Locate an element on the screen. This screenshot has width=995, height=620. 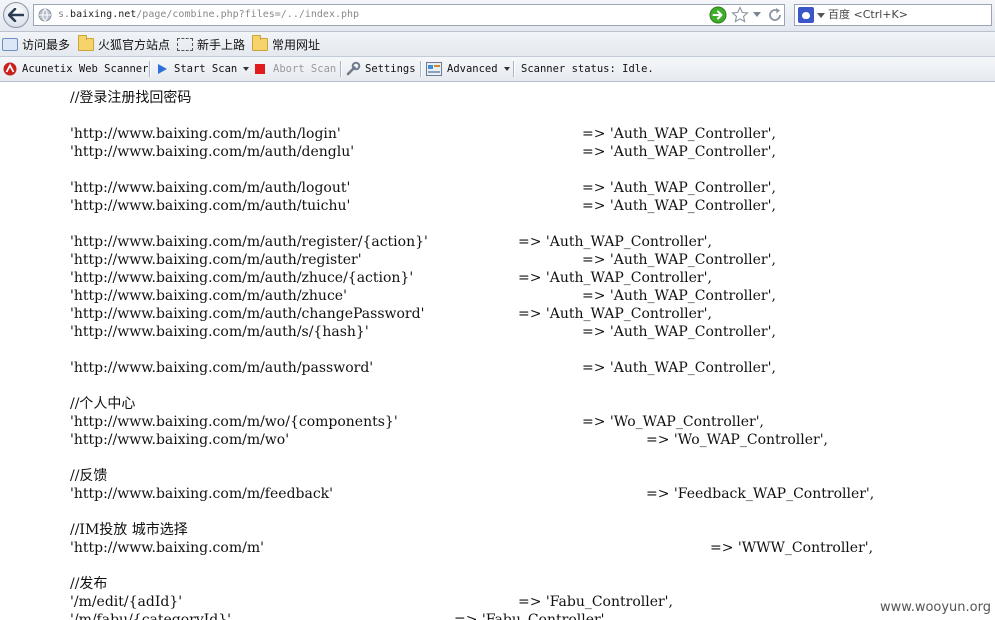
bookmark-getting-started: 新手上路 is located at coordinates (211, 44).